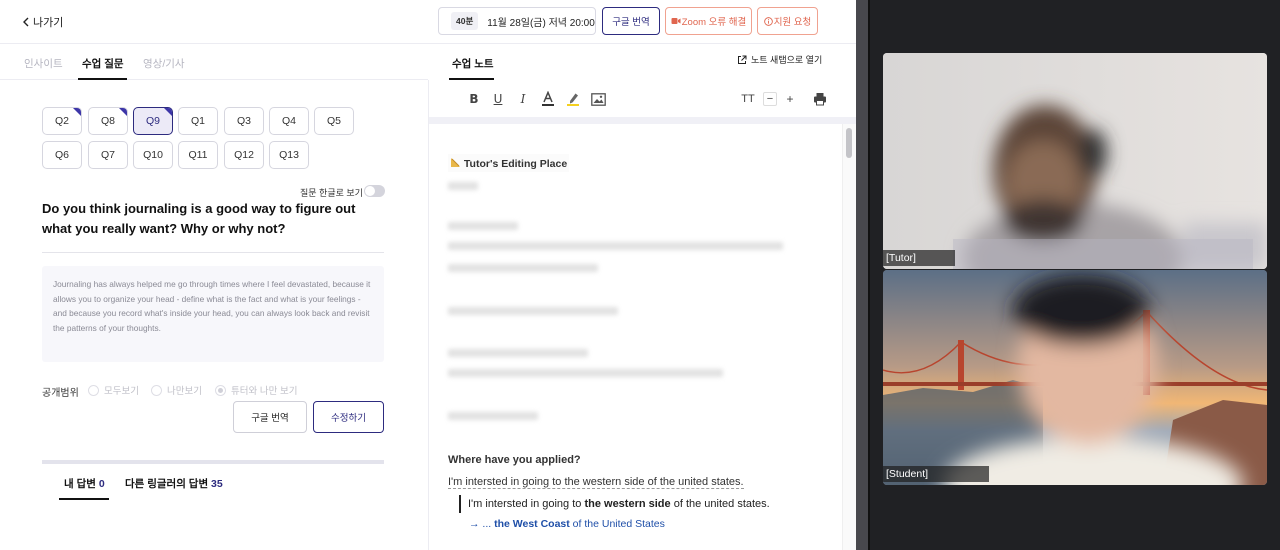  Describe the element at coordinates (176, 390) in the screenshot. I see `visibility-option-me: 나만보기` at that location.